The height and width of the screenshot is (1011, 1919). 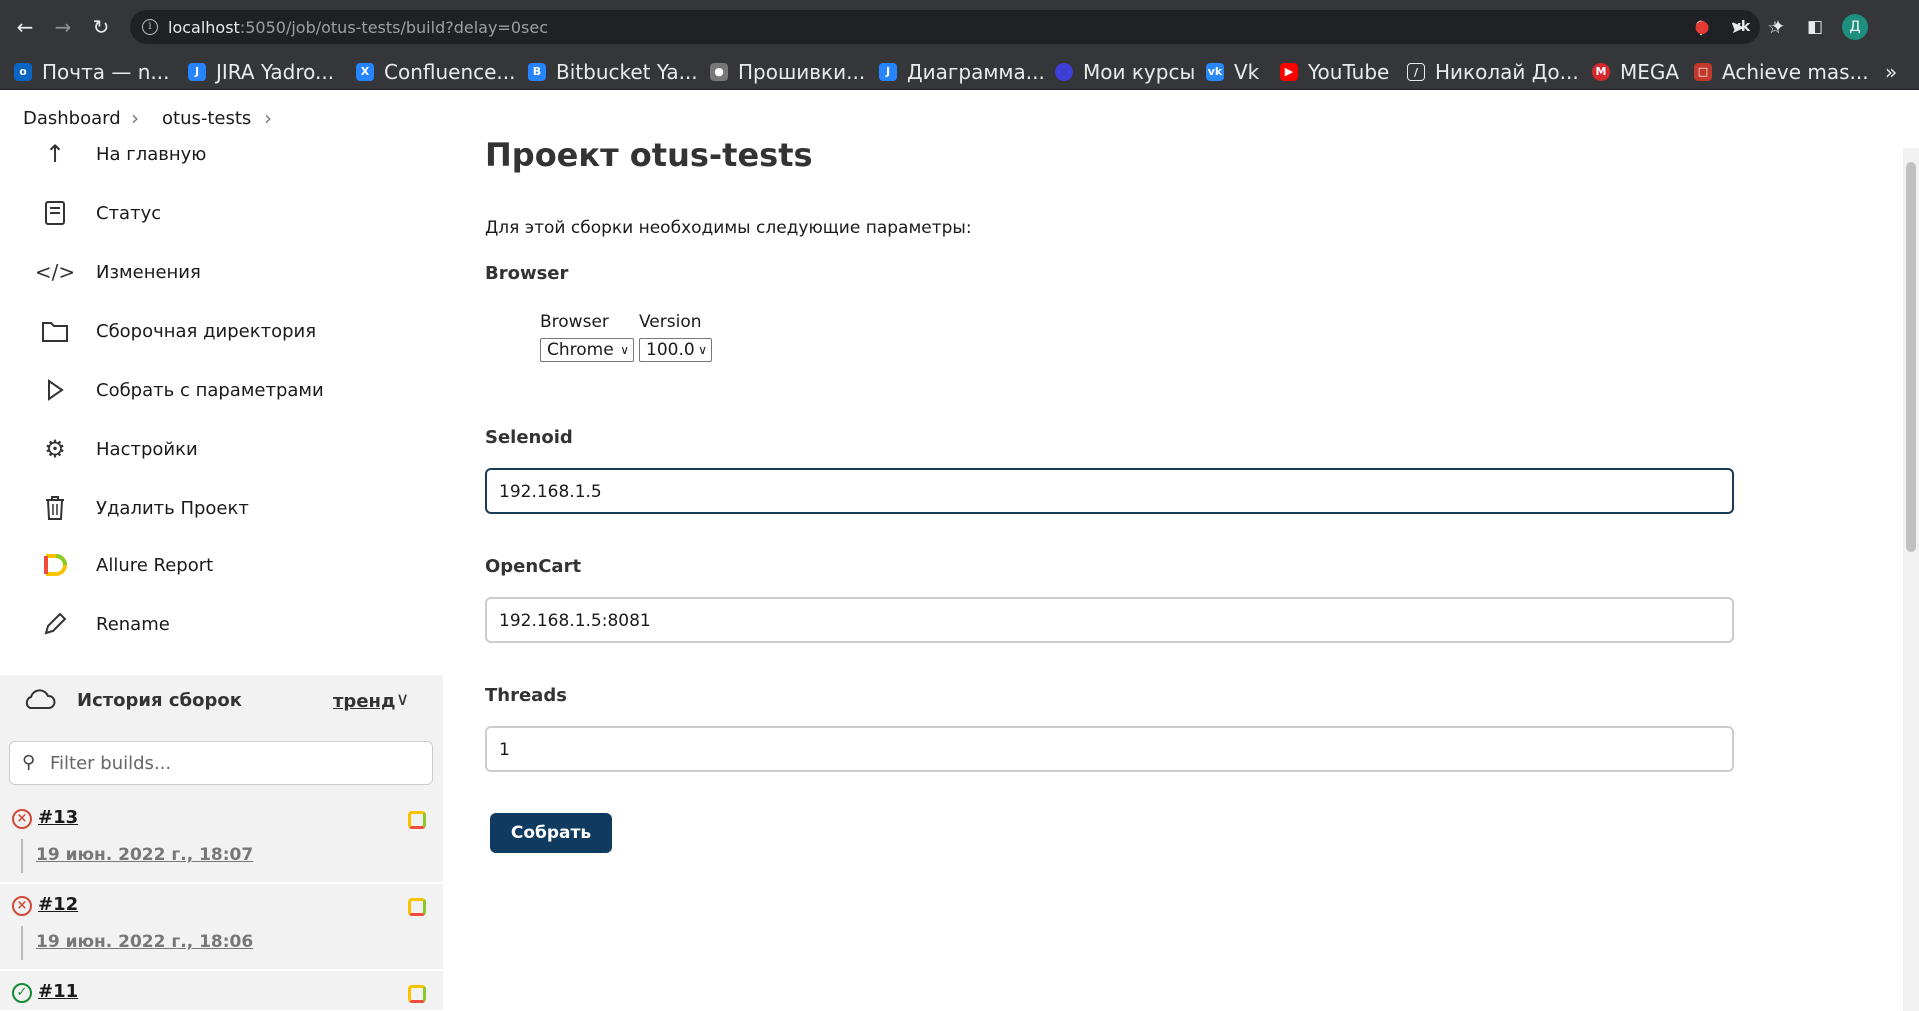 I want to click on filter-builds-field: ⚲, so click(x=221, y=763).